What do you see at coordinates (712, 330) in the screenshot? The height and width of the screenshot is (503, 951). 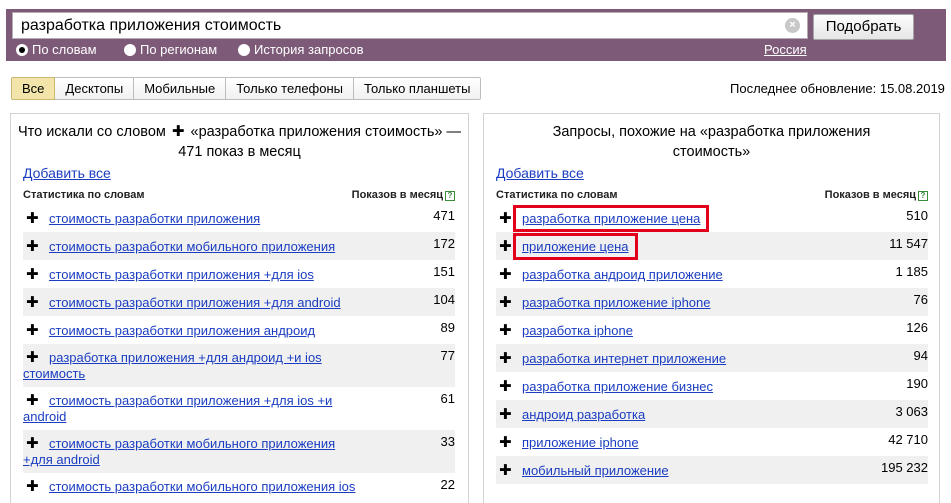 I see `table-row: ✚ разработка iphone 126` at bounding box center [712, 330].